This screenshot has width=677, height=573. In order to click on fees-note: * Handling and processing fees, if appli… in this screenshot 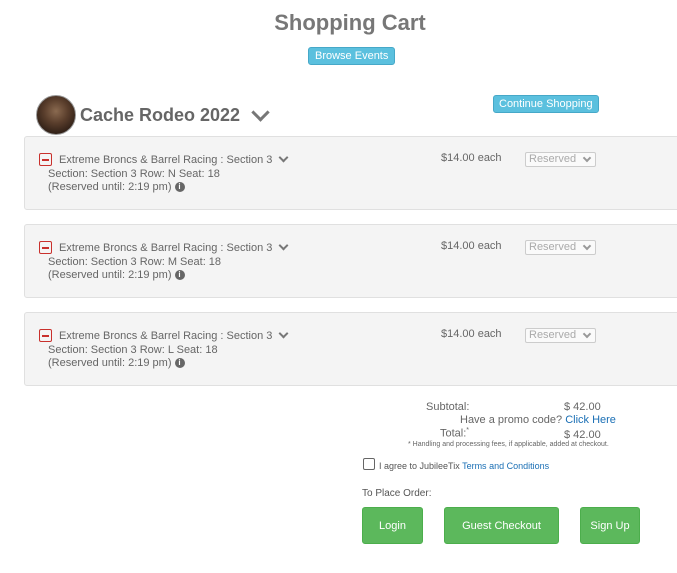, I will do `click(508, 444)`.